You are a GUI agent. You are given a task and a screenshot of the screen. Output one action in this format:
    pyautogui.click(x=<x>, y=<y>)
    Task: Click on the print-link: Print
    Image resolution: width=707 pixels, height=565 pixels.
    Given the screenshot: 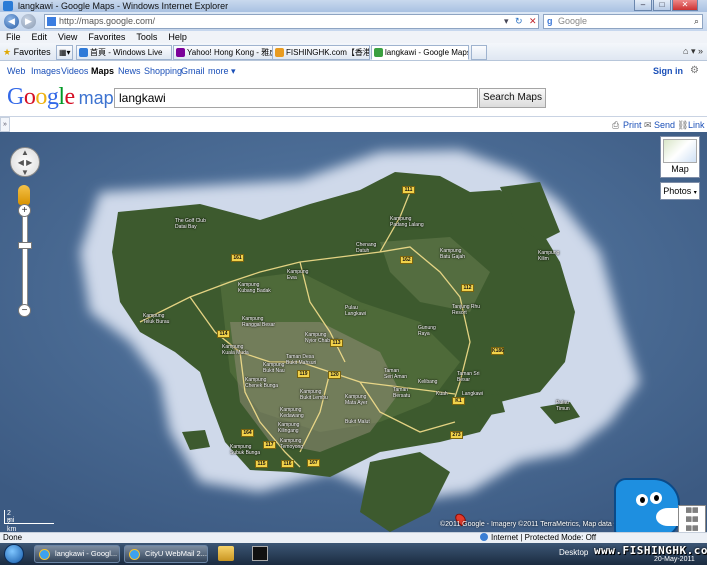 What is the action you would take?
    pyautogui.click(x=632, y=125)
    